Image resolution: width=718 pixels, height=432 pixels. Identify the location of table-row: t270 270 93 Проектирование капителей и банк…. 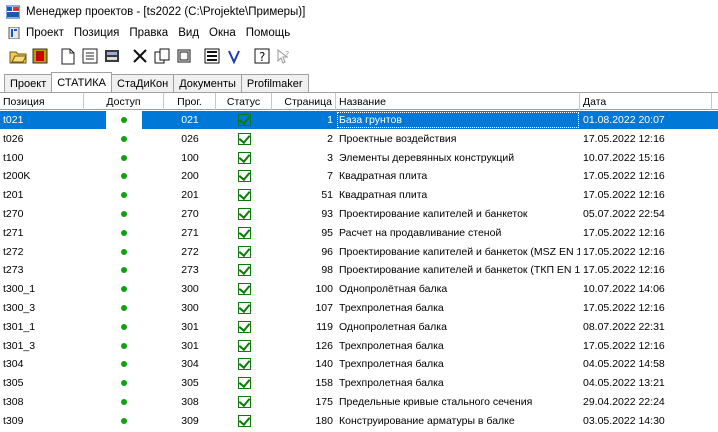
(359, 214).